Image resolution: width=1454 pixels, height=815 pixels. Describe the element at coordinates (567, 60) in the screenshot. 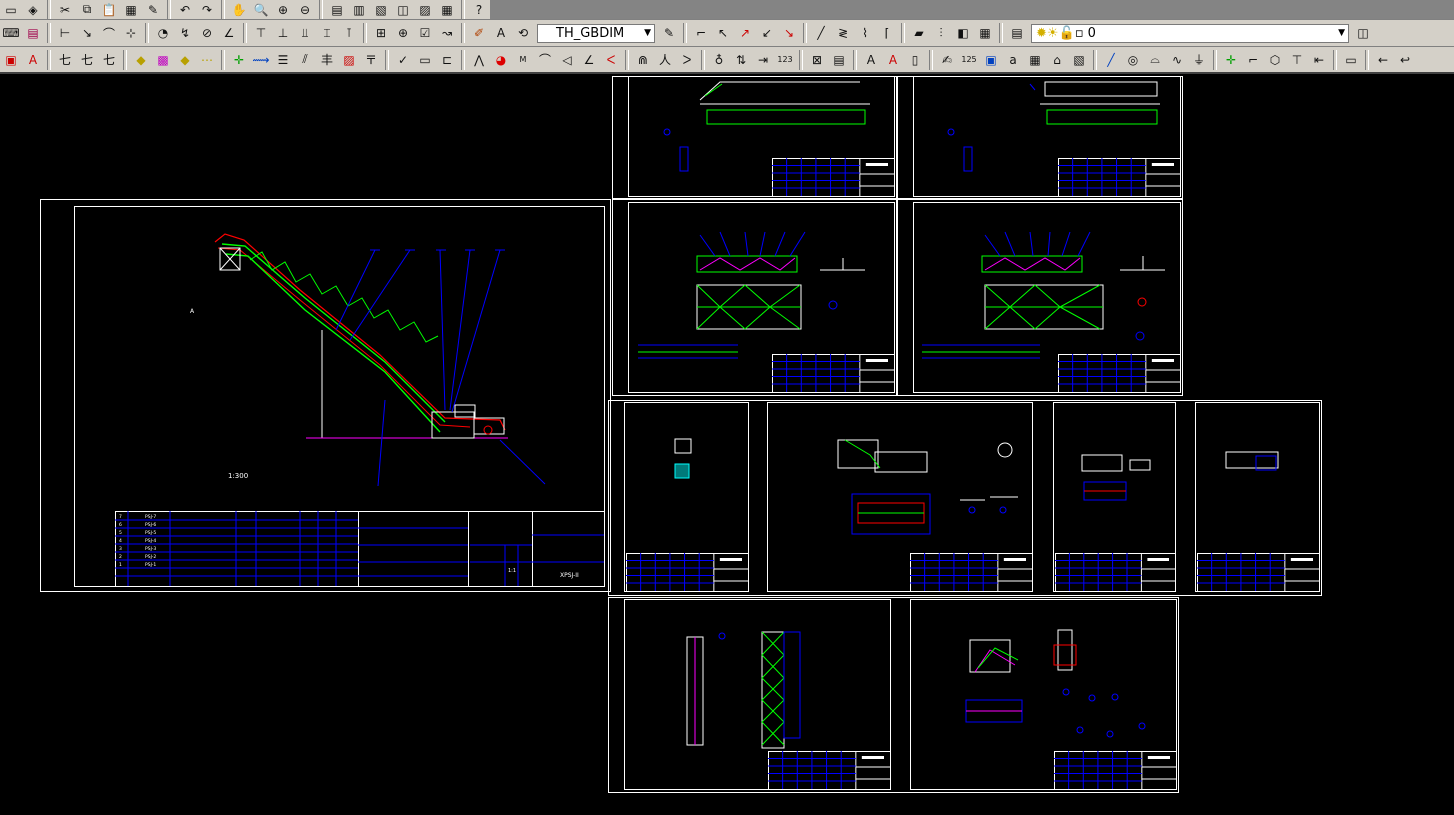

I see `chamfer-icon: ◁` at that location.